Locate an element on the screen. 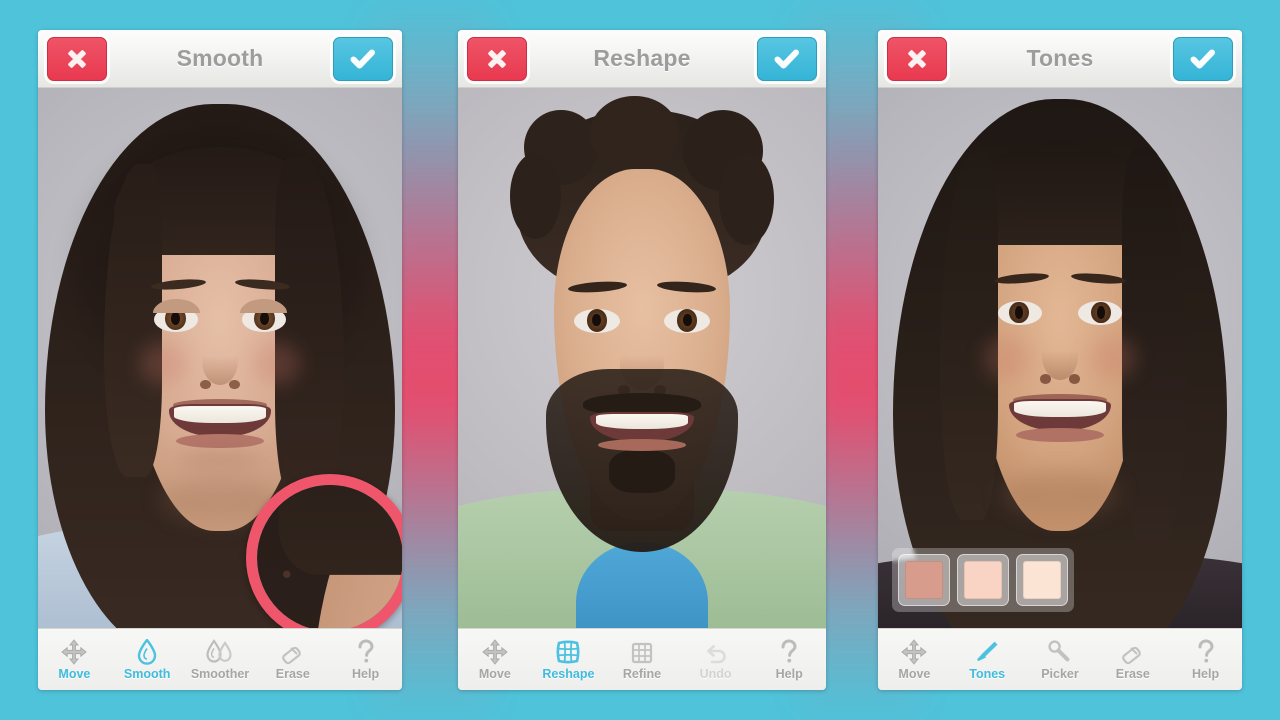 The image size is (1280, 720). page-title: Smooth is located at coordinates (220, 58).